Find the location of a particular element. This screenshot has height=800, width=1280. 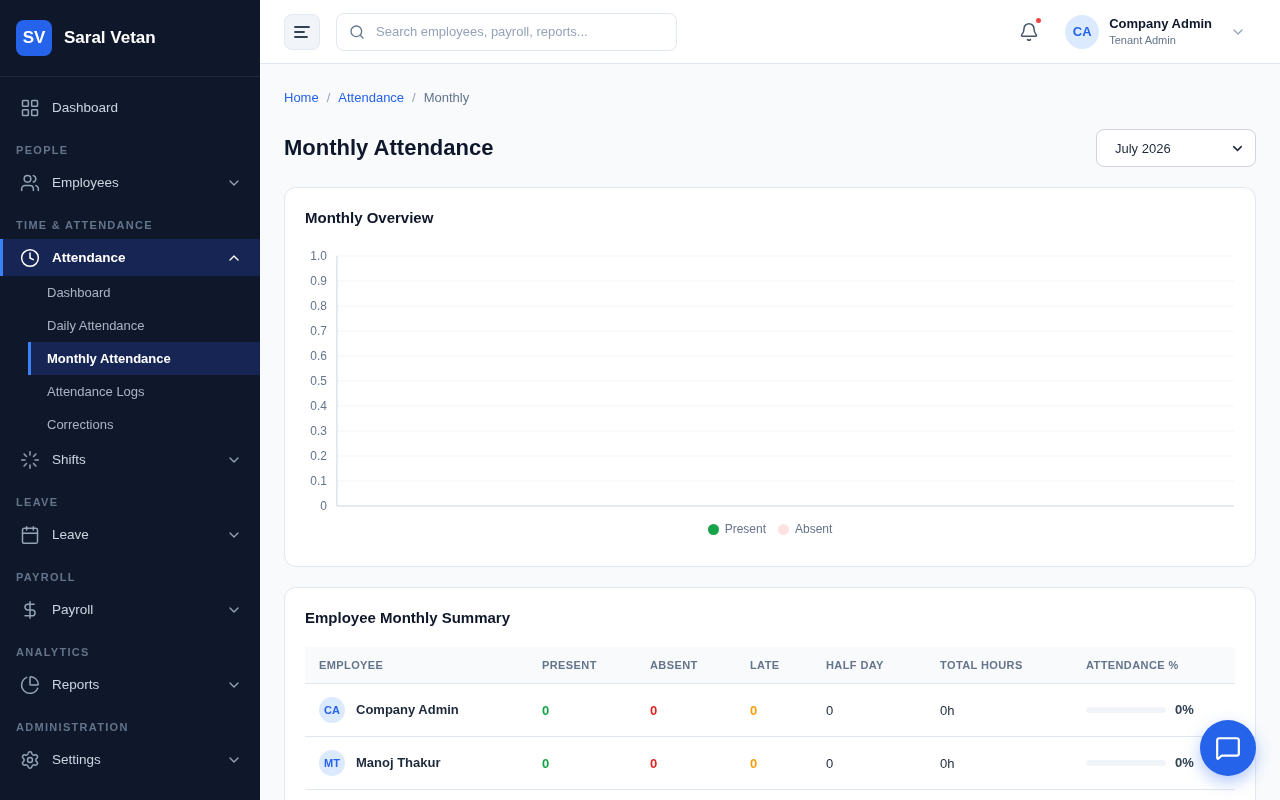

column-header: HALF DAY is located at coordinates (869, 665).